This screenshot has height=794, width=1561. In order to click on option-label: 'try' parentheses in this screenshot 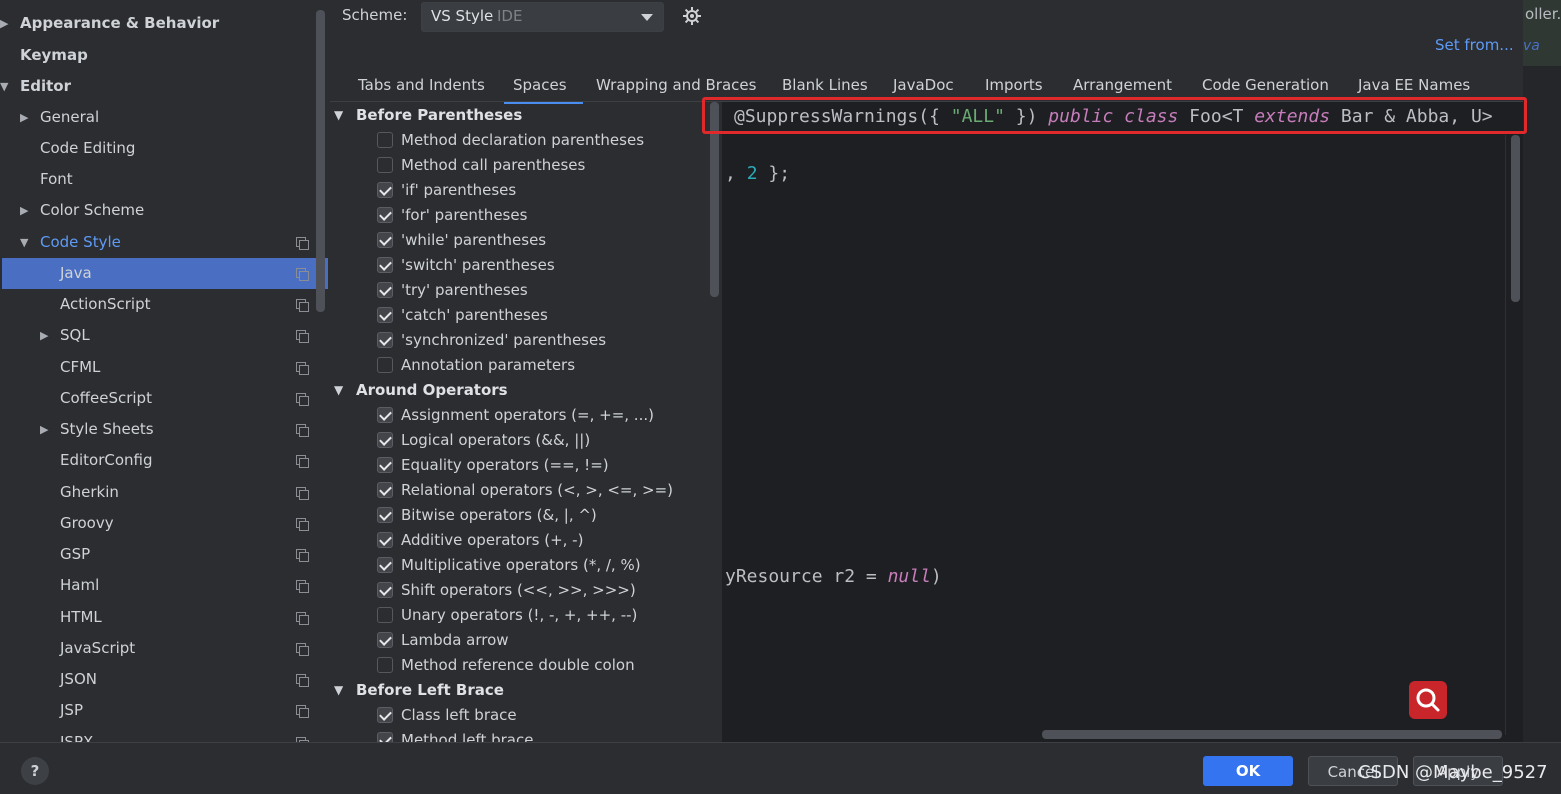, I will do `click(464, 290)`.